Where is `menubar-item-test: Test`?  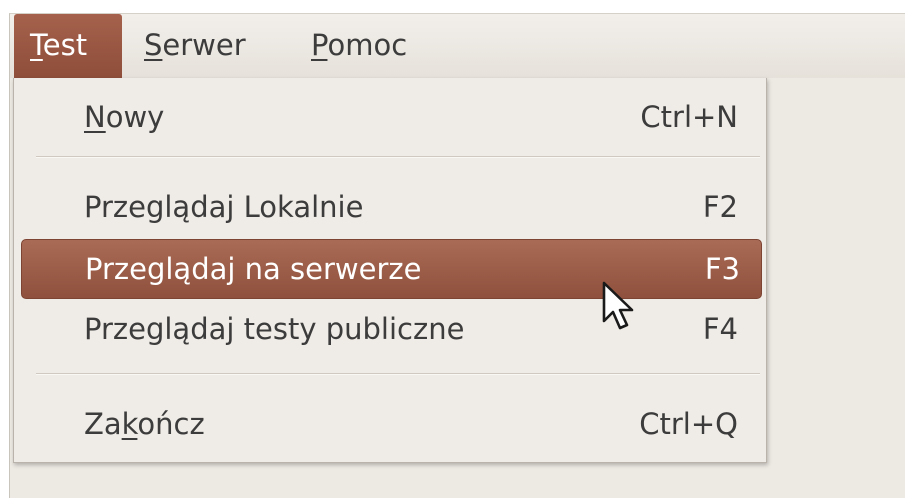
menubar-item-test: Test is located at coordinates (68, 46).